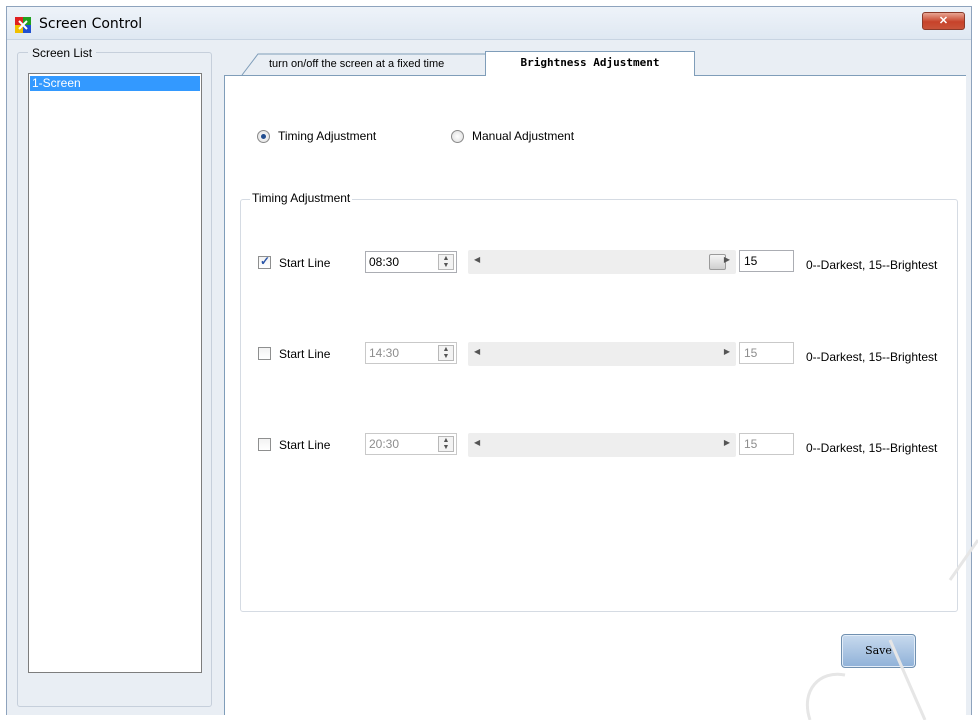 This screenshot has height=720, width=978. Describe the element at coordinates (263, 136) in the screenshot. I see `timing-adjustment-radio` at that location.